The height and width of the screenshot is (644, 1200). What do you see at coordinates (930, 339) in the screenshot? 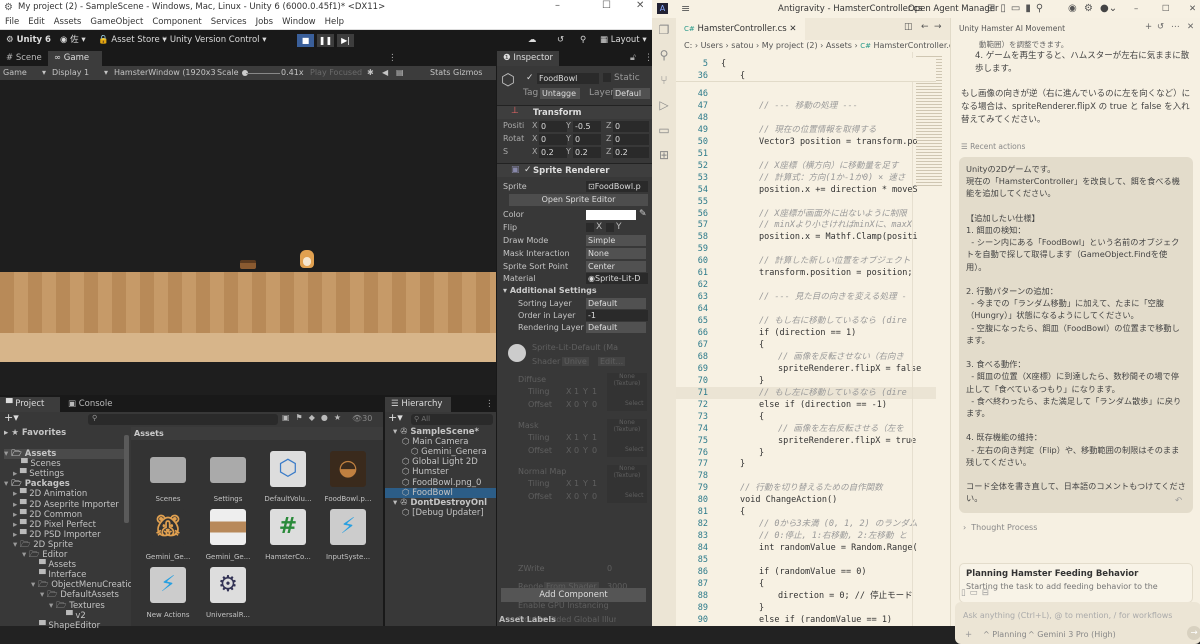
I see `minimap` at bounding box center [930, 339].